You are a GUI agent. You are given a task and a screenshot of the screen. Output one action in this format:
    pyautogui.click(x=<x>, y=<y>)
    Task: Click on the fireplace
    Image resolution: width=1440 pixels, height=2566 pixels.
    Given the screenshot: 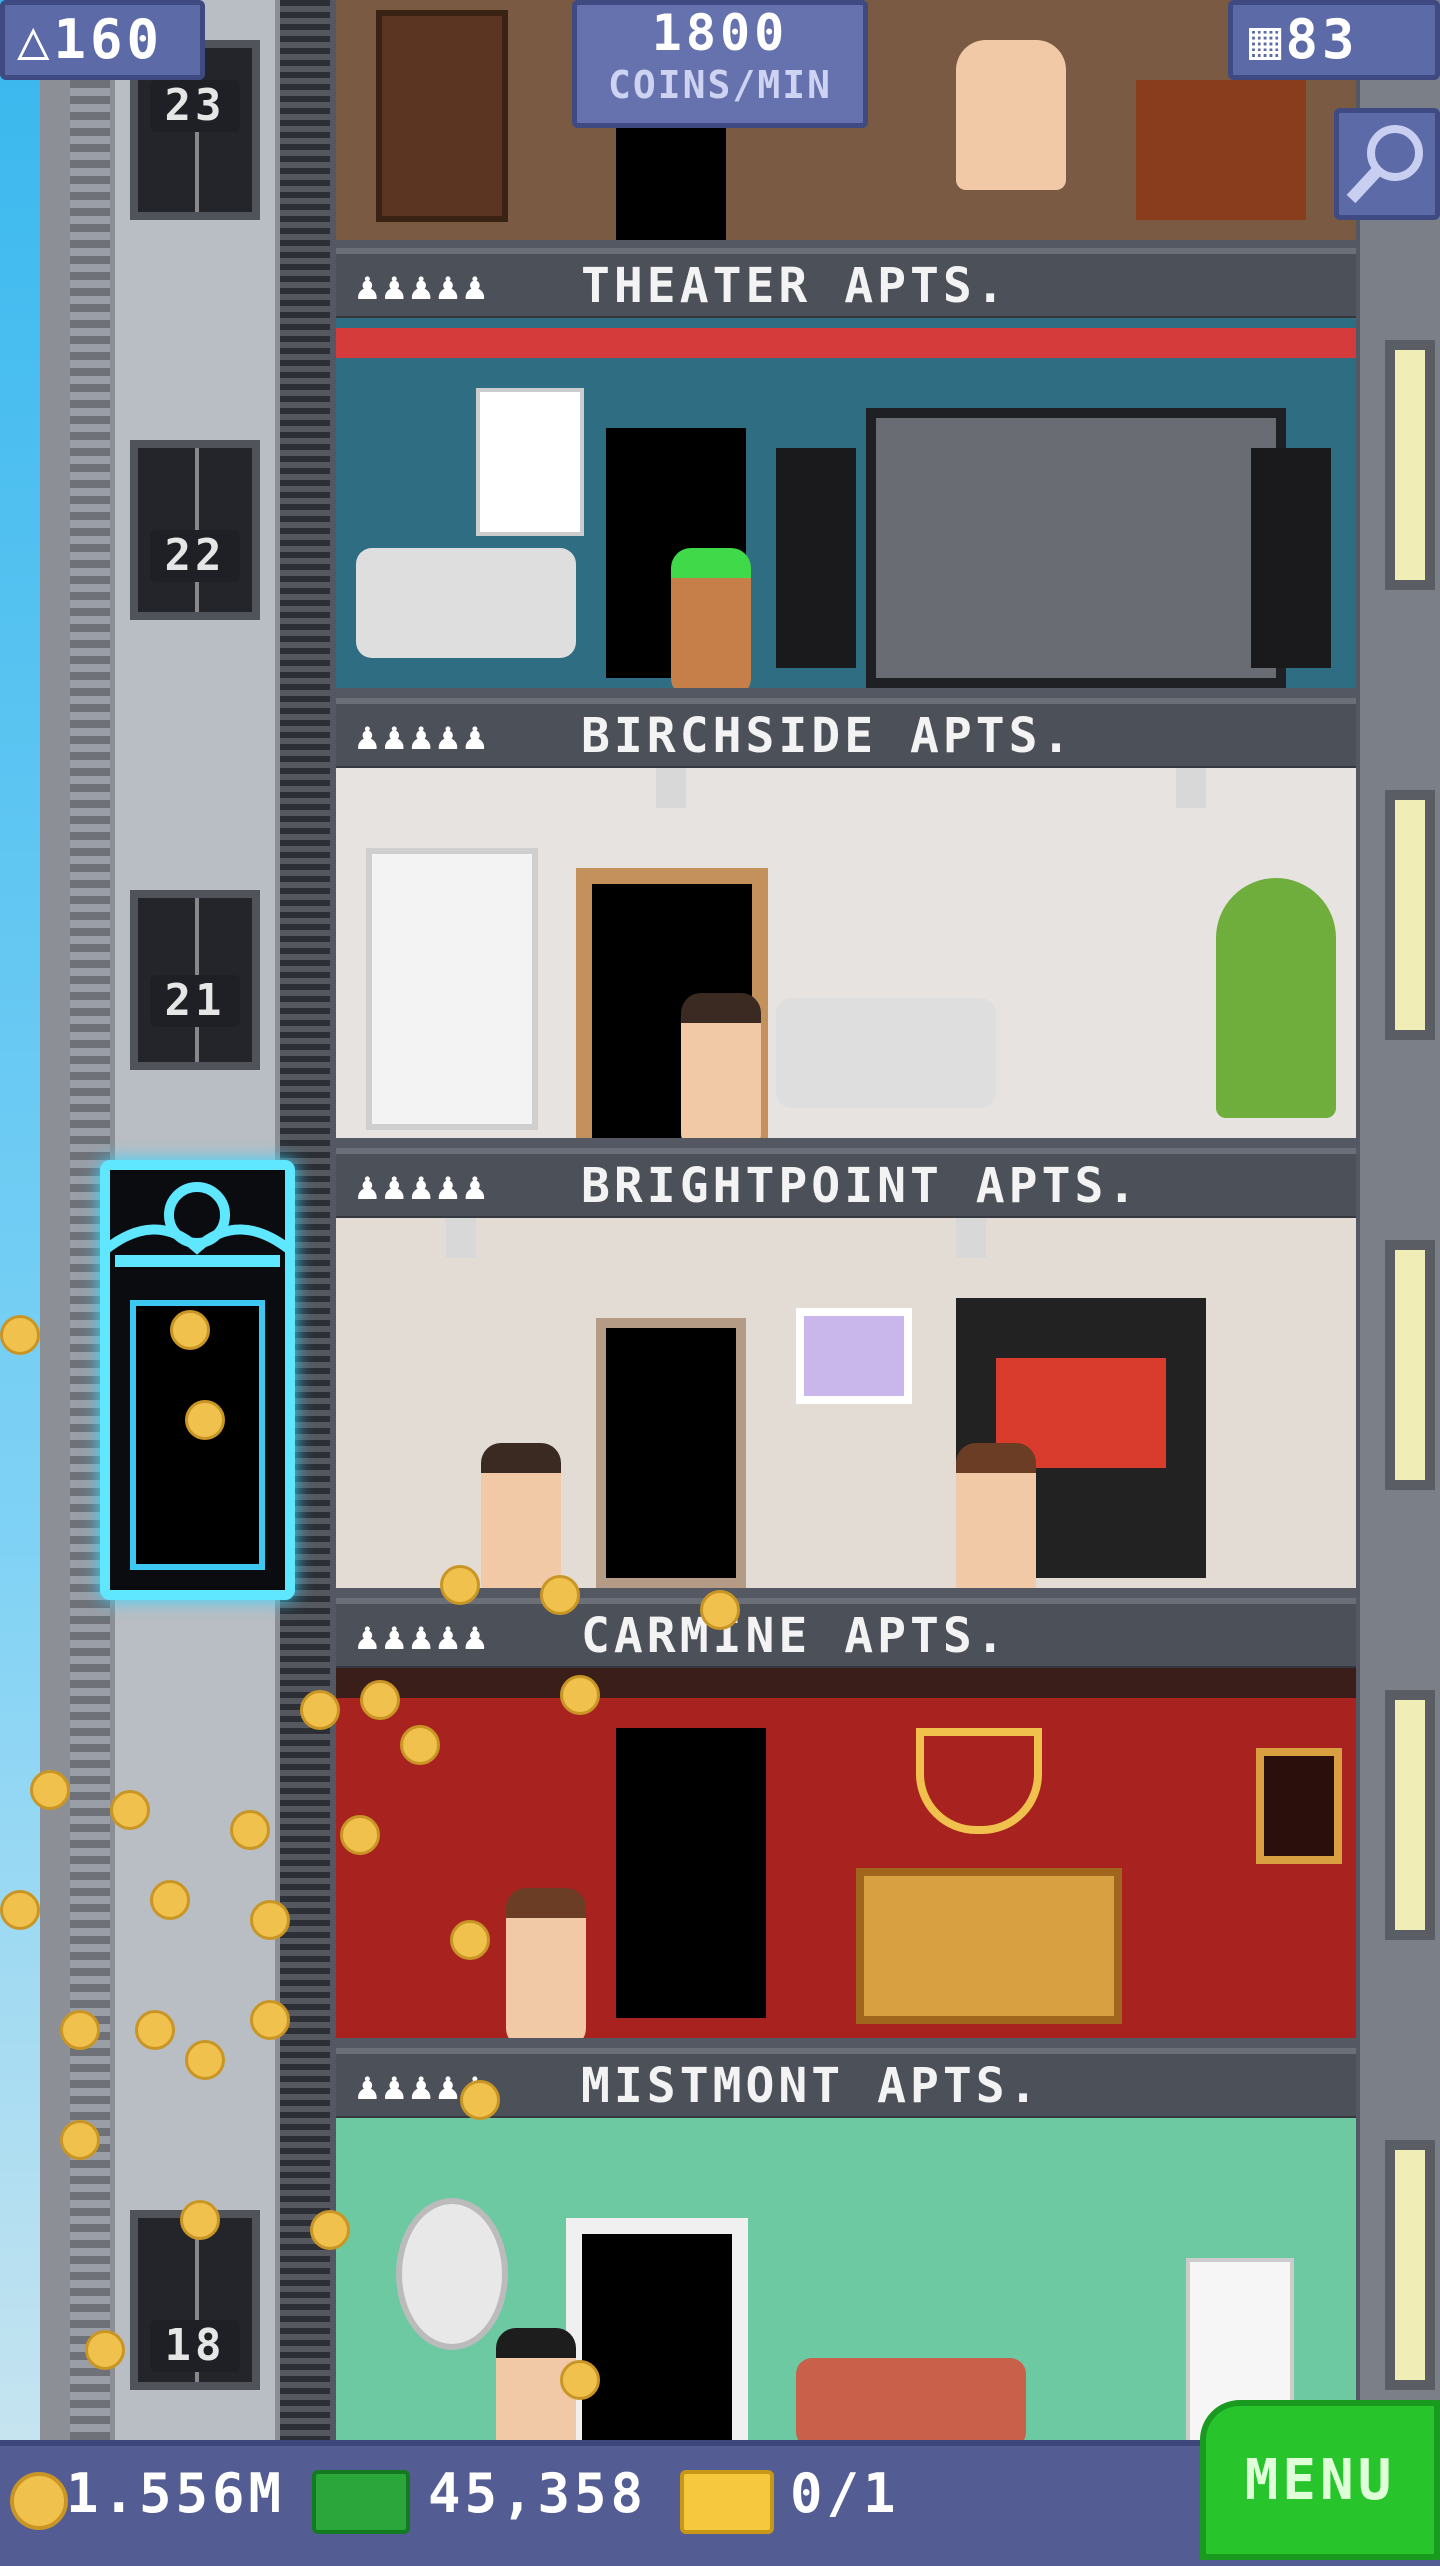 What is the action you would take?
    pyautogui.click(x=1221, y=150)
    